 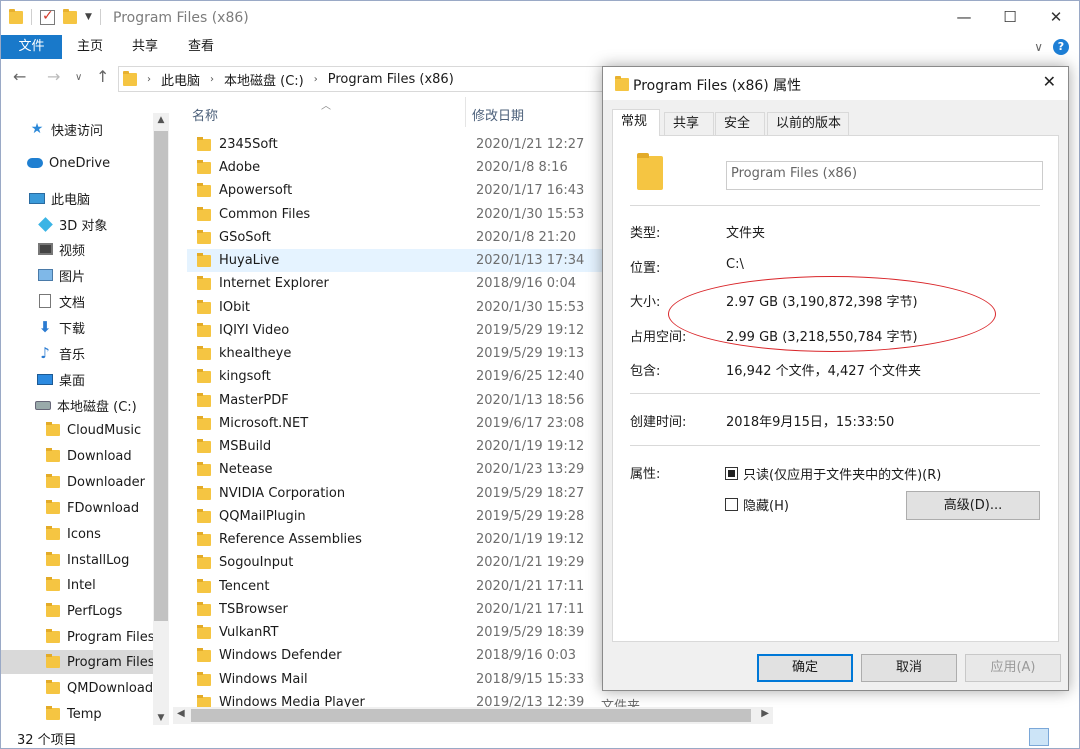 What do you see at coordinates (77, 662) in the screenshot?
I see `sidebar-item-folder-selected: Program Files` at bounding box center [77, 662].